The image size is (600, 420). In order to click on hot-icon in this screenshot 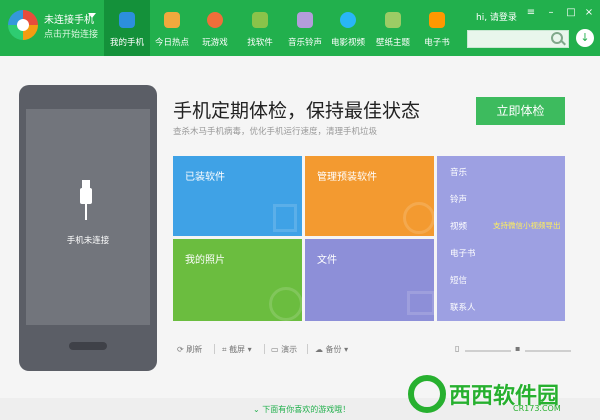, I will do `click(172, 20)`.